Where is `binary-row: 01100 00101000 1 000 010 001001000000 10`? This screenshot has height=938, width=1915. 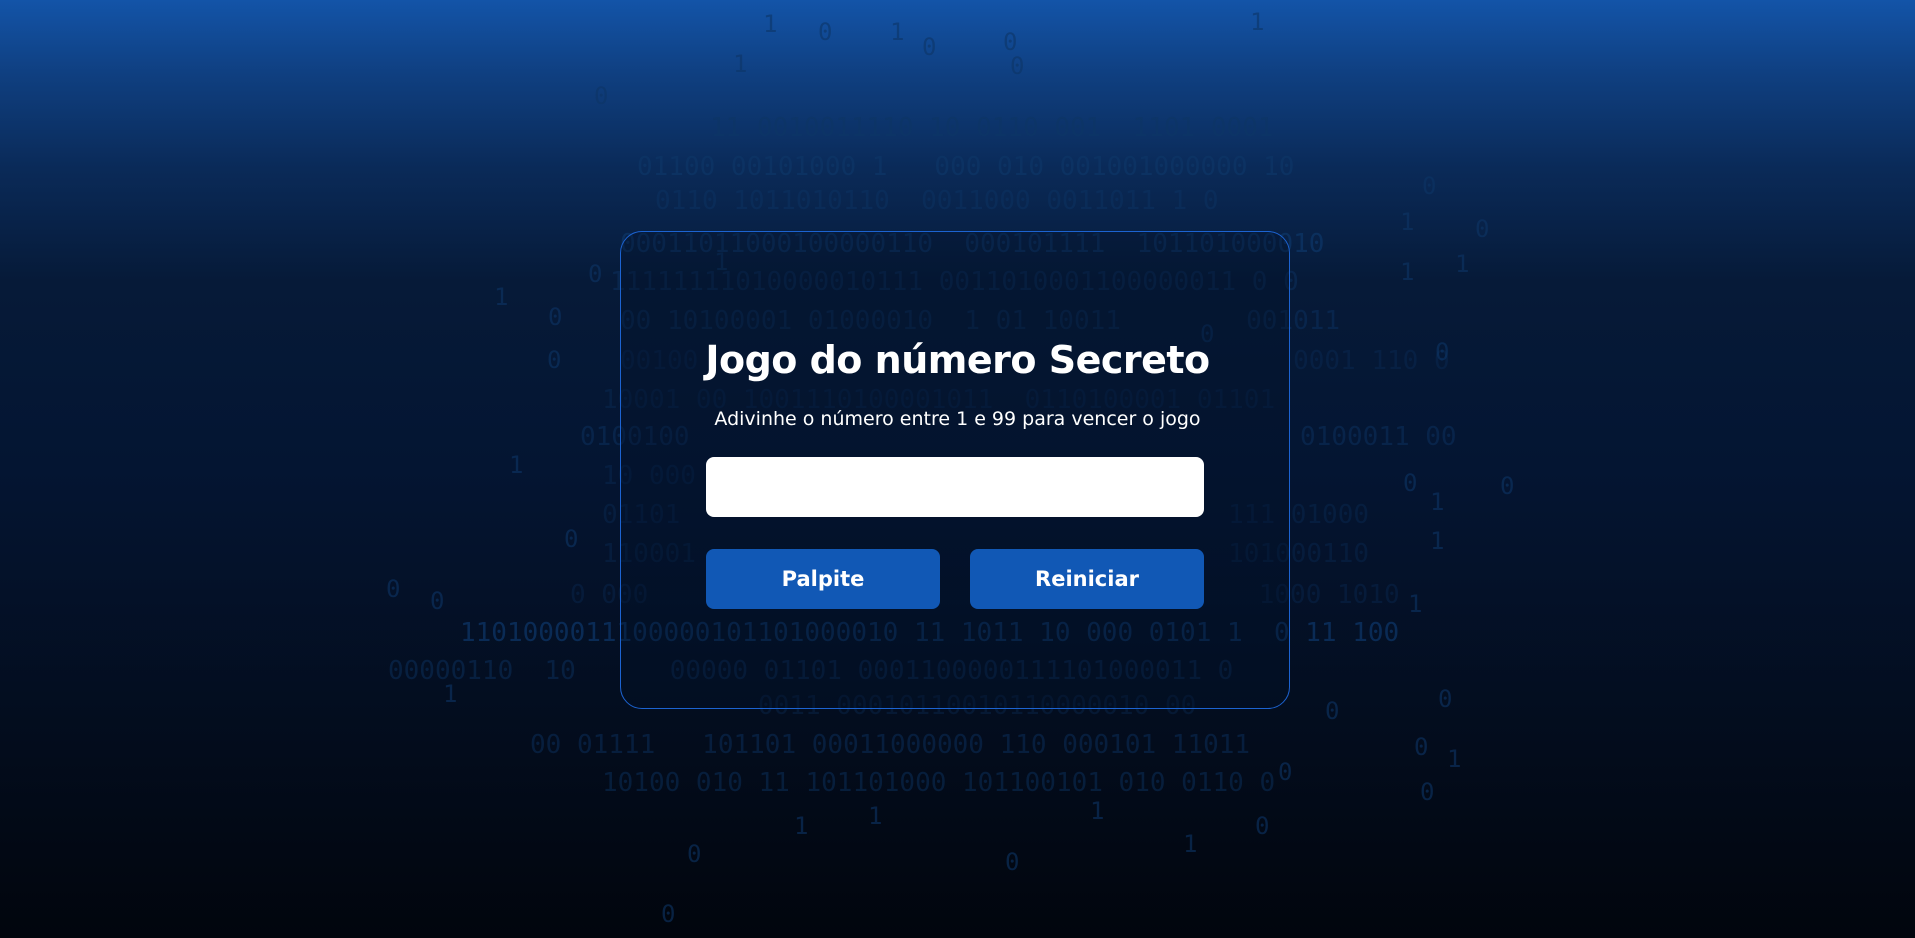 binary-row: 01100 00101000 1 000 010 001001000000 10 is located at coordinates (966, 167).